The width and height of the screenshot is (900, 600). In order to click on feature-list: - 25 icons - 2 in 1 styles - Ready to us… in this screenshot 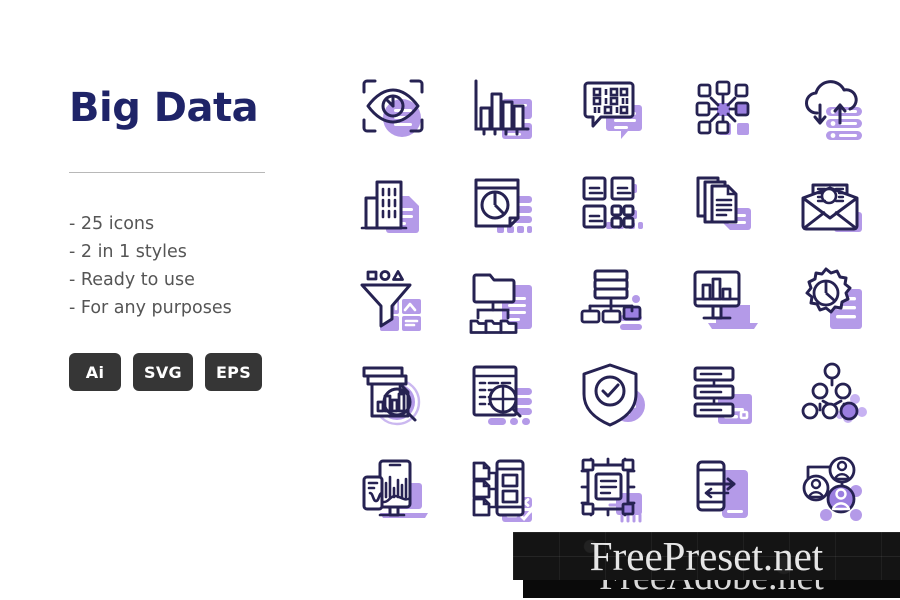, I will do `click(199, 266)`.